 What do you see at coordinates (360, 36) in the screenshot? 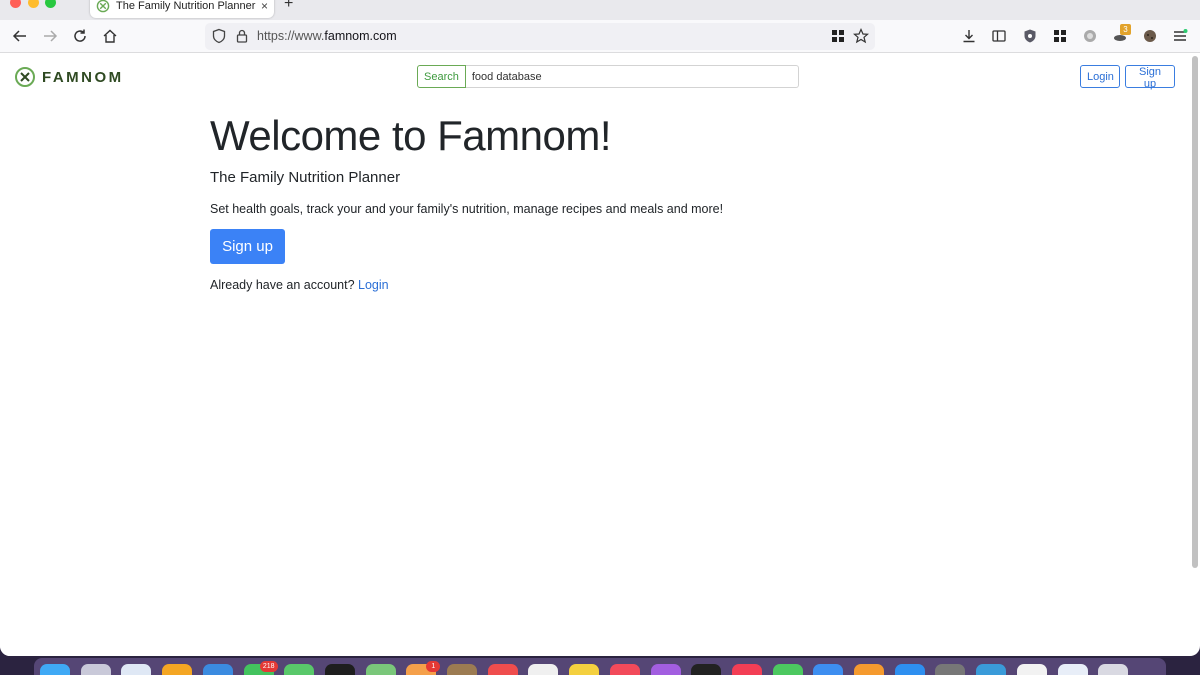
I see `url-domain: famnom.com` at bounding box center [360, 36].